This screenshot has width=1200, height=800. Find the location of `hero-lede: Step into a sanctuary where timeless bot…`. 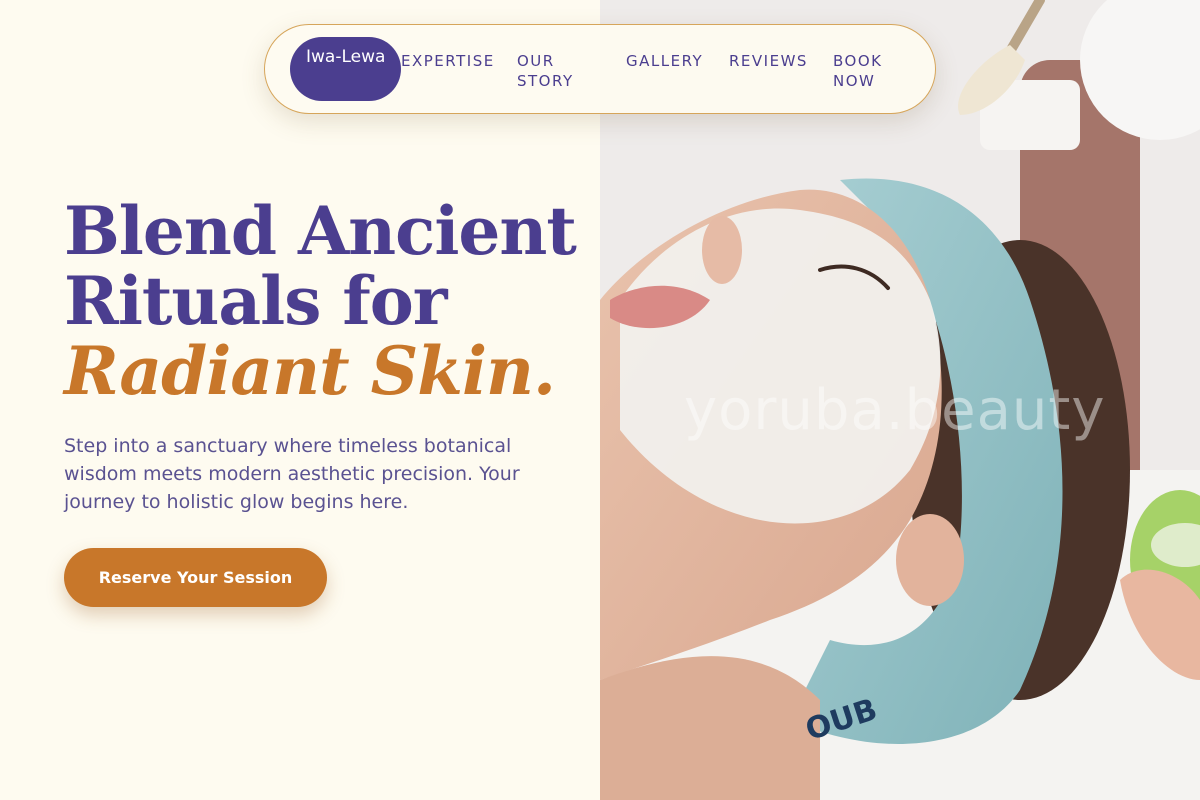

hero-lede: Step into a sanctuary where timeless bot… is located at coordinates (292, 474).